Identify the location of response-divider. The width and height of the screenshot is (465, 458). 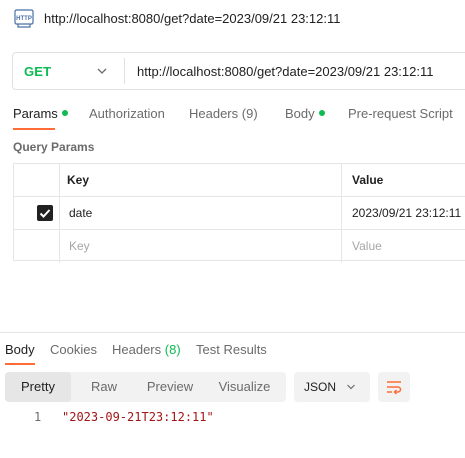
(232, 332).